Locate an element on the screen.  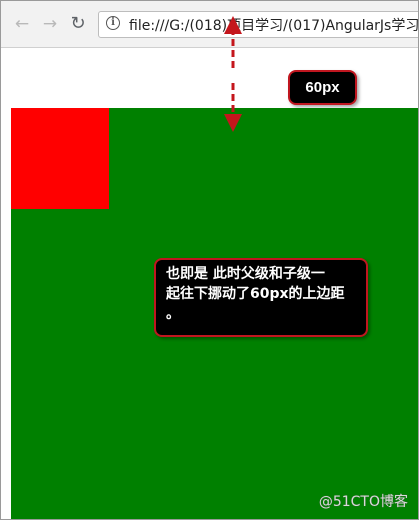
url-text: file:///G:/(018)项目学习/(017)AngularJs学习 is located at coordinates (273, 25).